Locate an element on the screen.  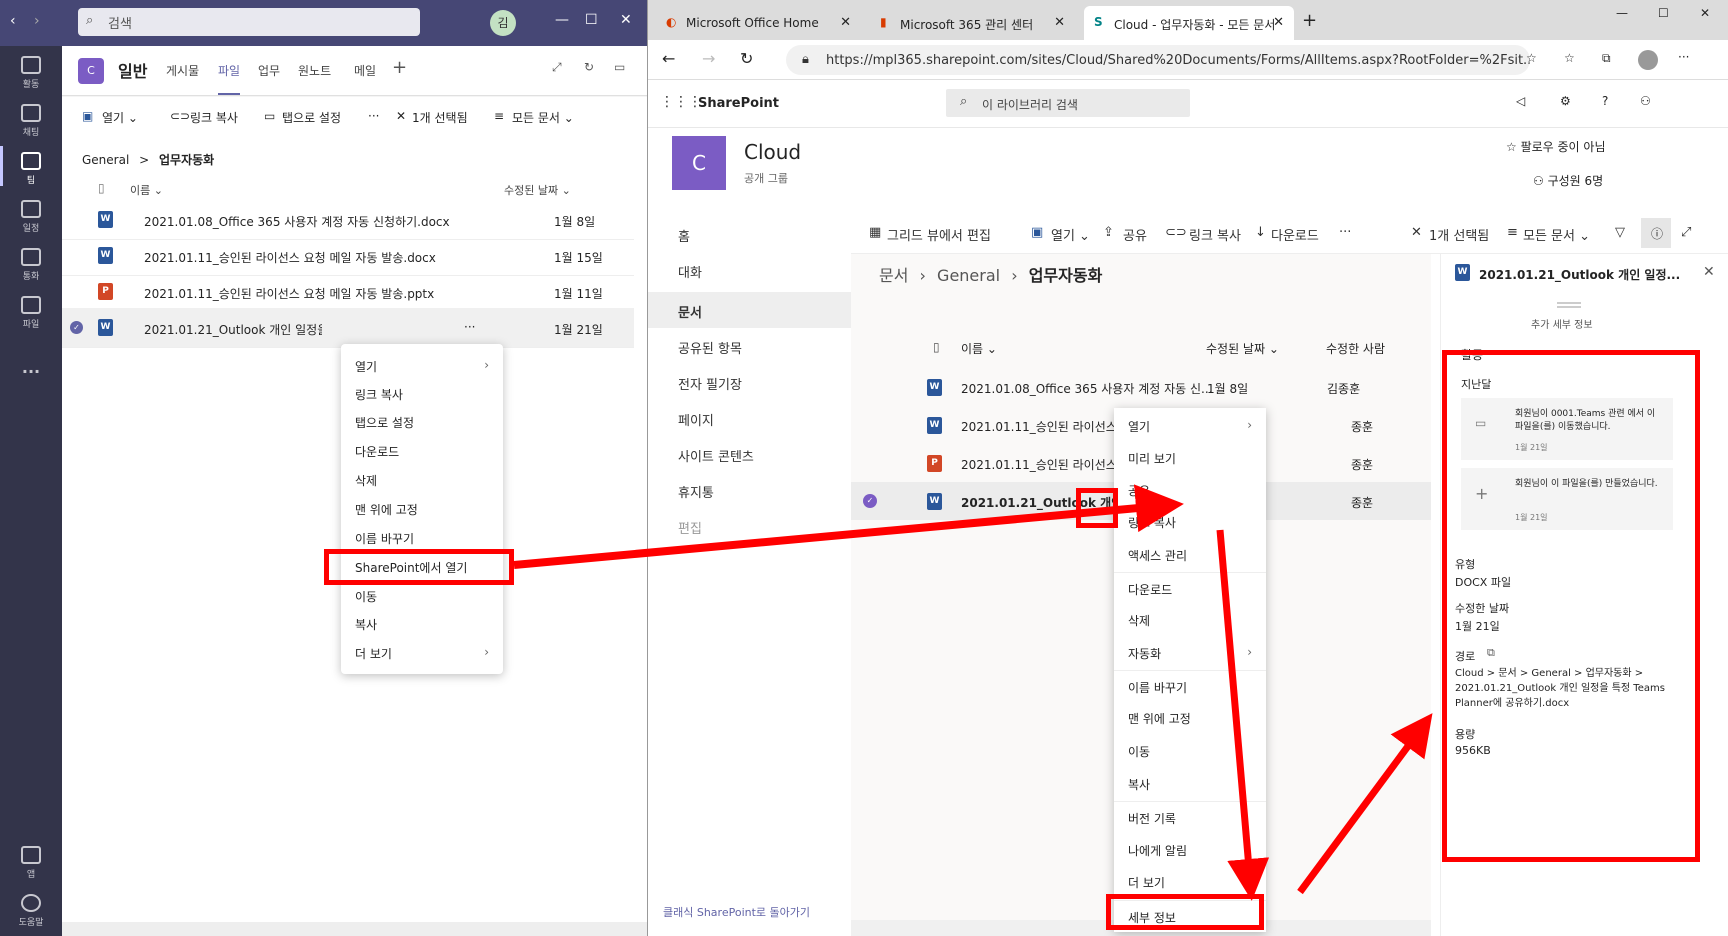
profile-avatar is located at coordinates (1648, 60).